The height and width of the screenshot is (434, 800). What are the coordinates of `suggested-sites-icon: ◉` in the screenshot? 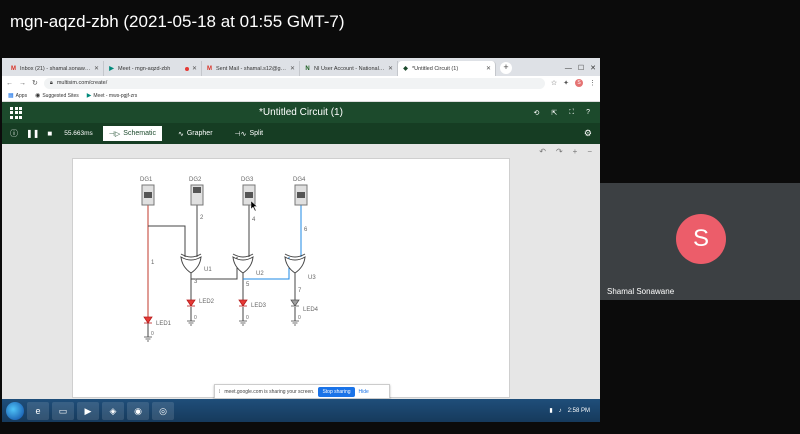 It's located at (38, 96).